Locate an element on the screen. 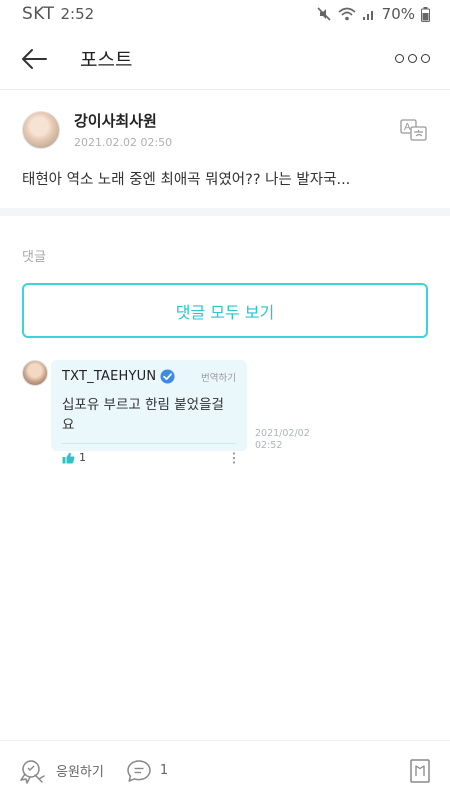 This screenshot has height=800, width=450. carrier-label: SKT is located at coordinates (38, 14).